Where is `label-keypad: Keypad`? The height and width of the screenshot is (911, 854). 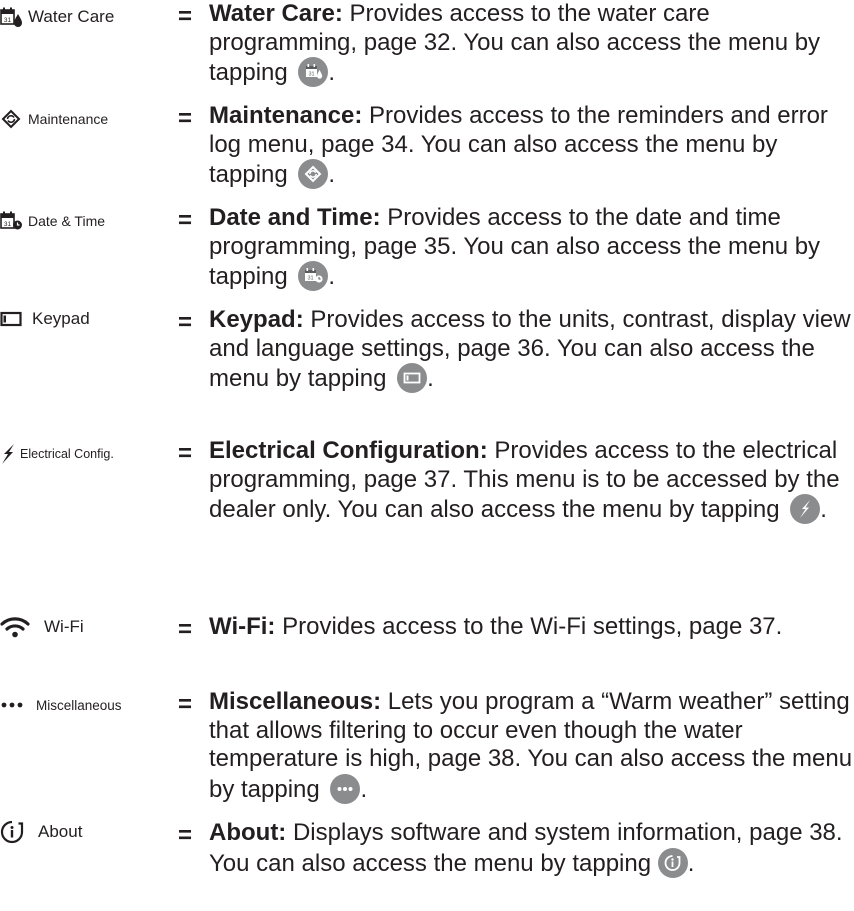
label-keypad: Keypad is located at coordinates (45, 319).